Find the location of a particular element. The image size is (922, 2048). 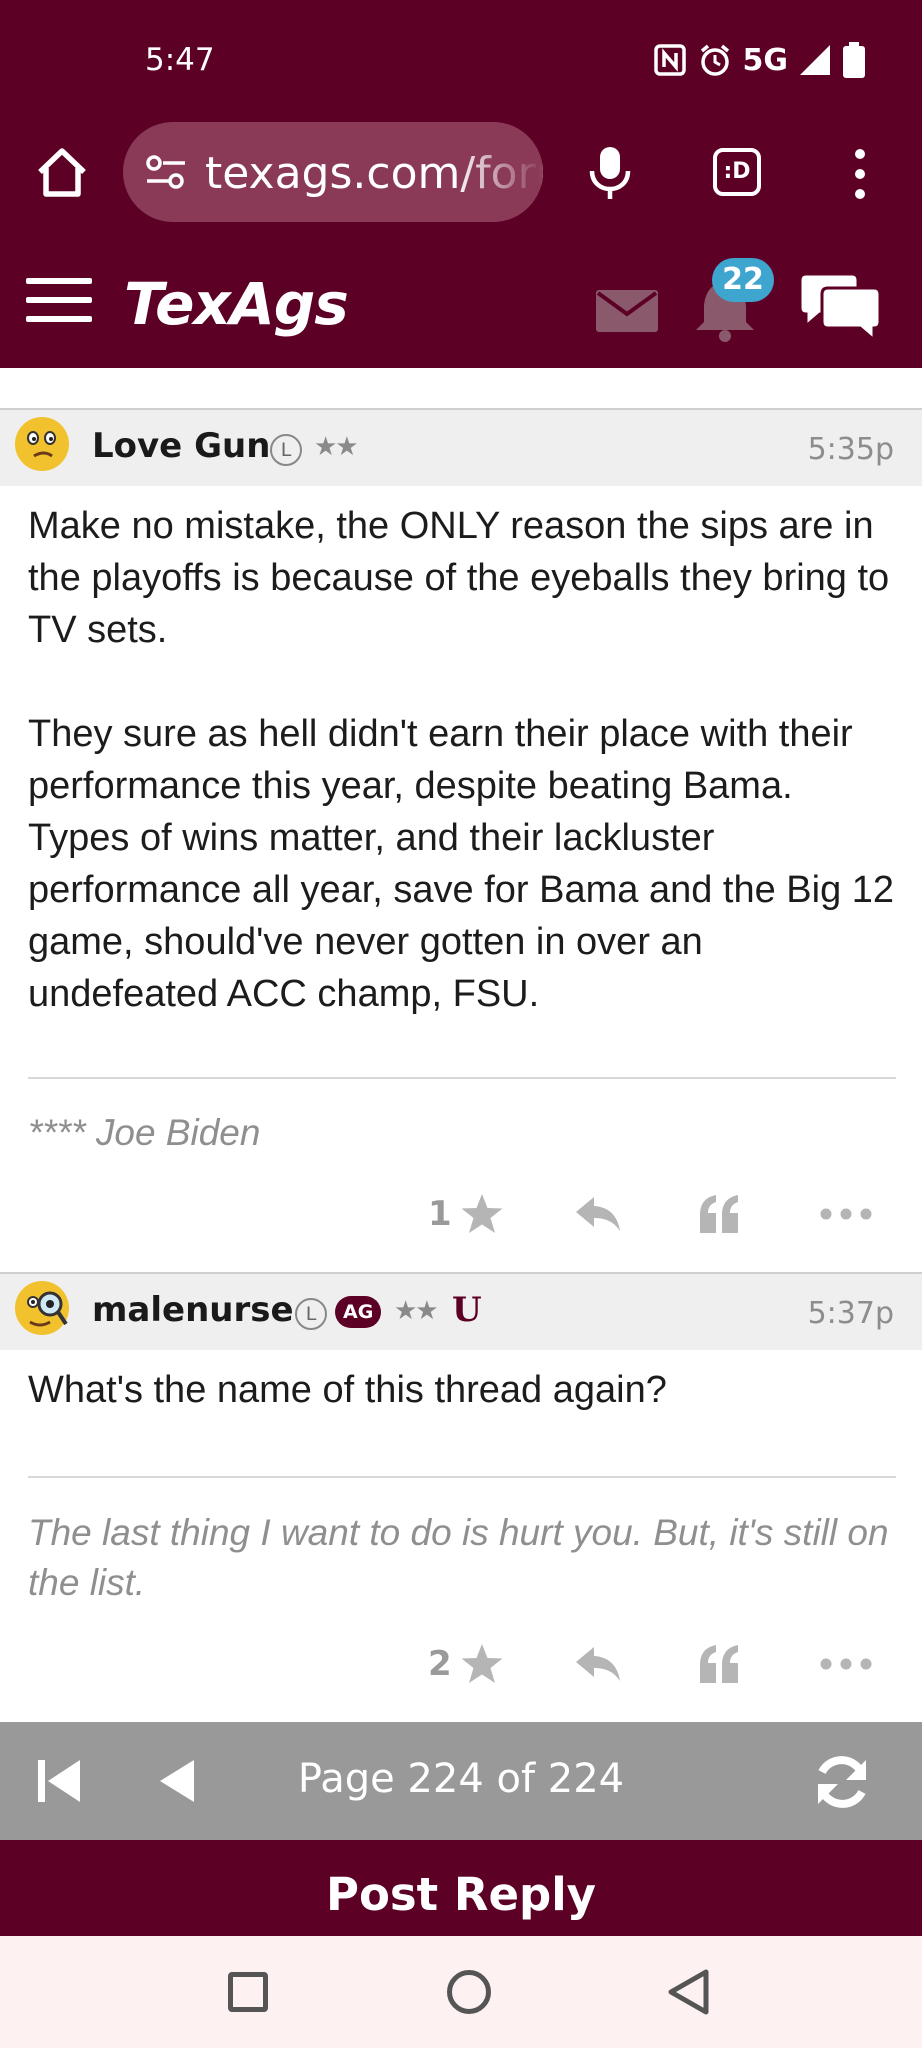

more-vert-icon is located at coordinates (860, 174).